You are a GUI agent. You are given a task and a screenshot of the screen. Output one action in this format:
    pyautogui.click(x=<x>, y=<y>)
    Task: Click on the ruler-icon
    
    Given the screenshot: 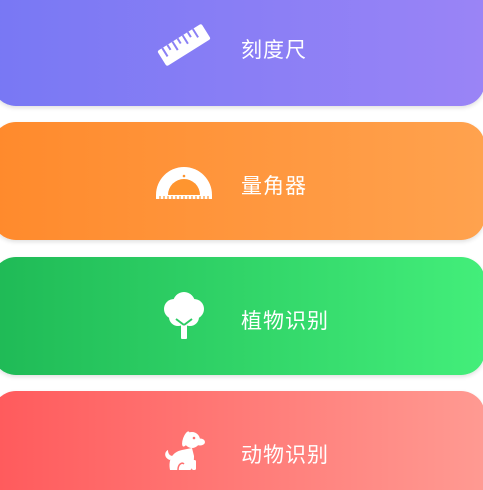 What is the action you would take?
    pyautogui.click(x=184, y=45)
    